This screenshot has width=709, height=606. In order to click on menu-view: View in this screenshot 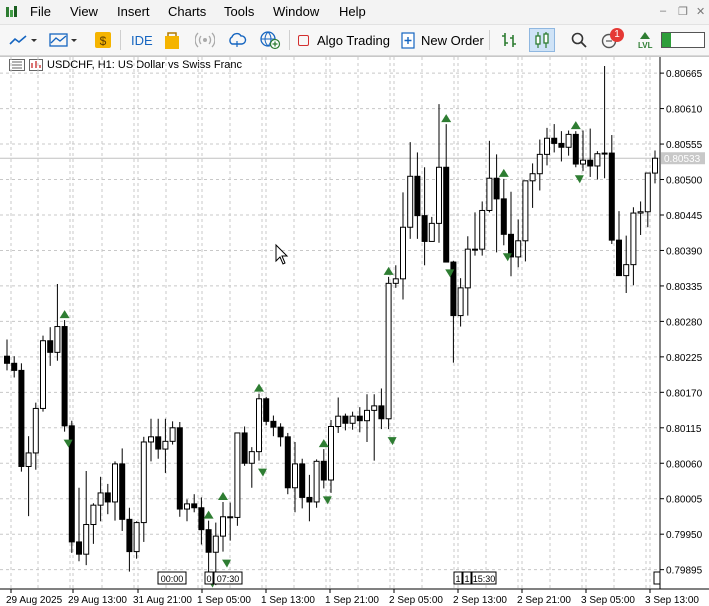, I will do `click(84, 11)`.